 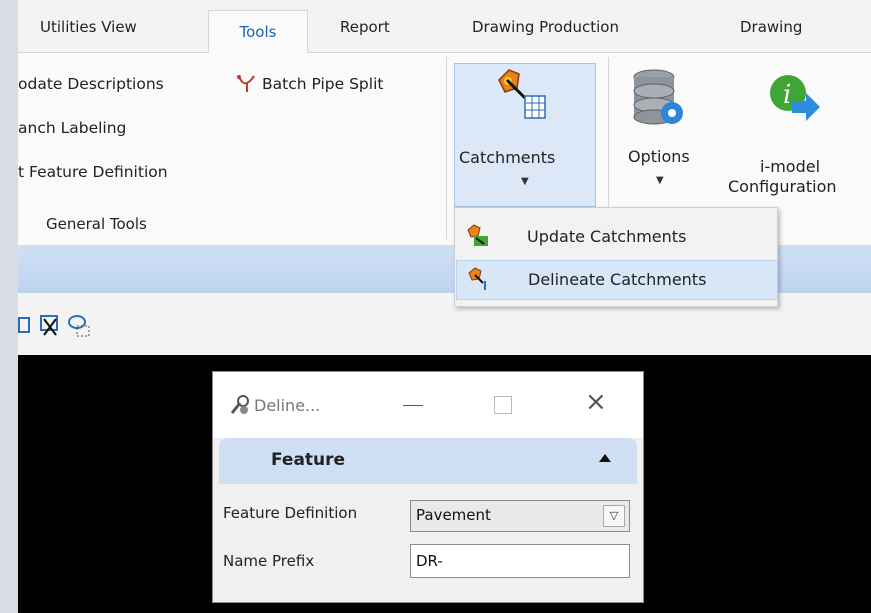 What do you see at coordinates (521, 97) in the screenshot?
I see `catchments-icon` at bounding box center [521, 97].